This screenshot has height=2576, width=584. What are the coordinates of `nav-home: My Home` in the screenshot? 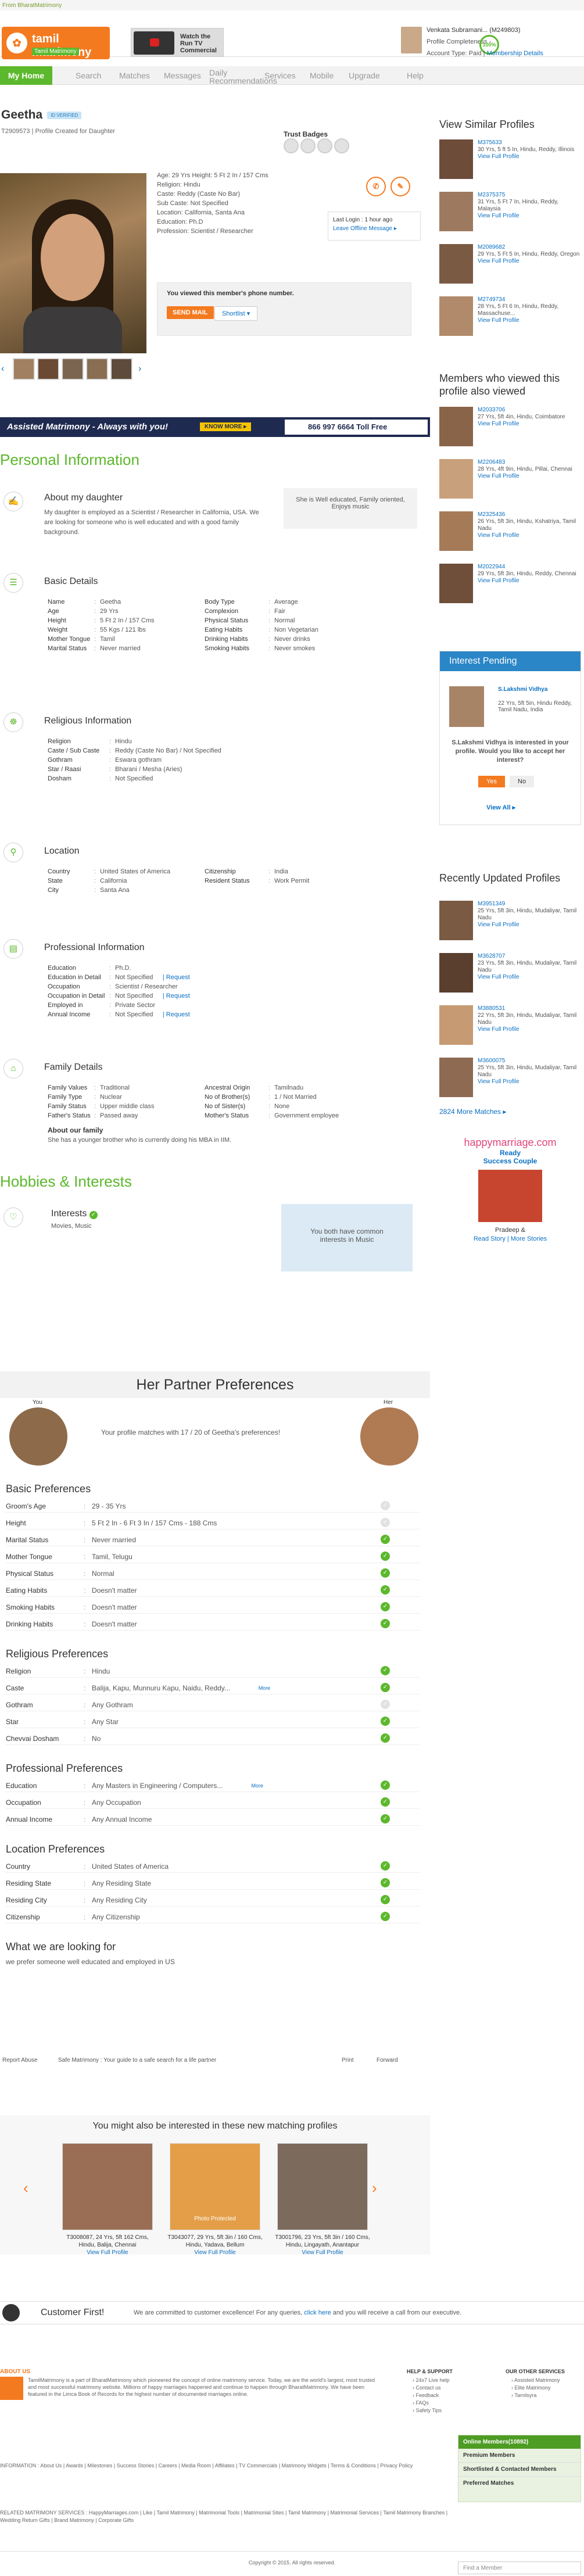 It's located at (26, 75).